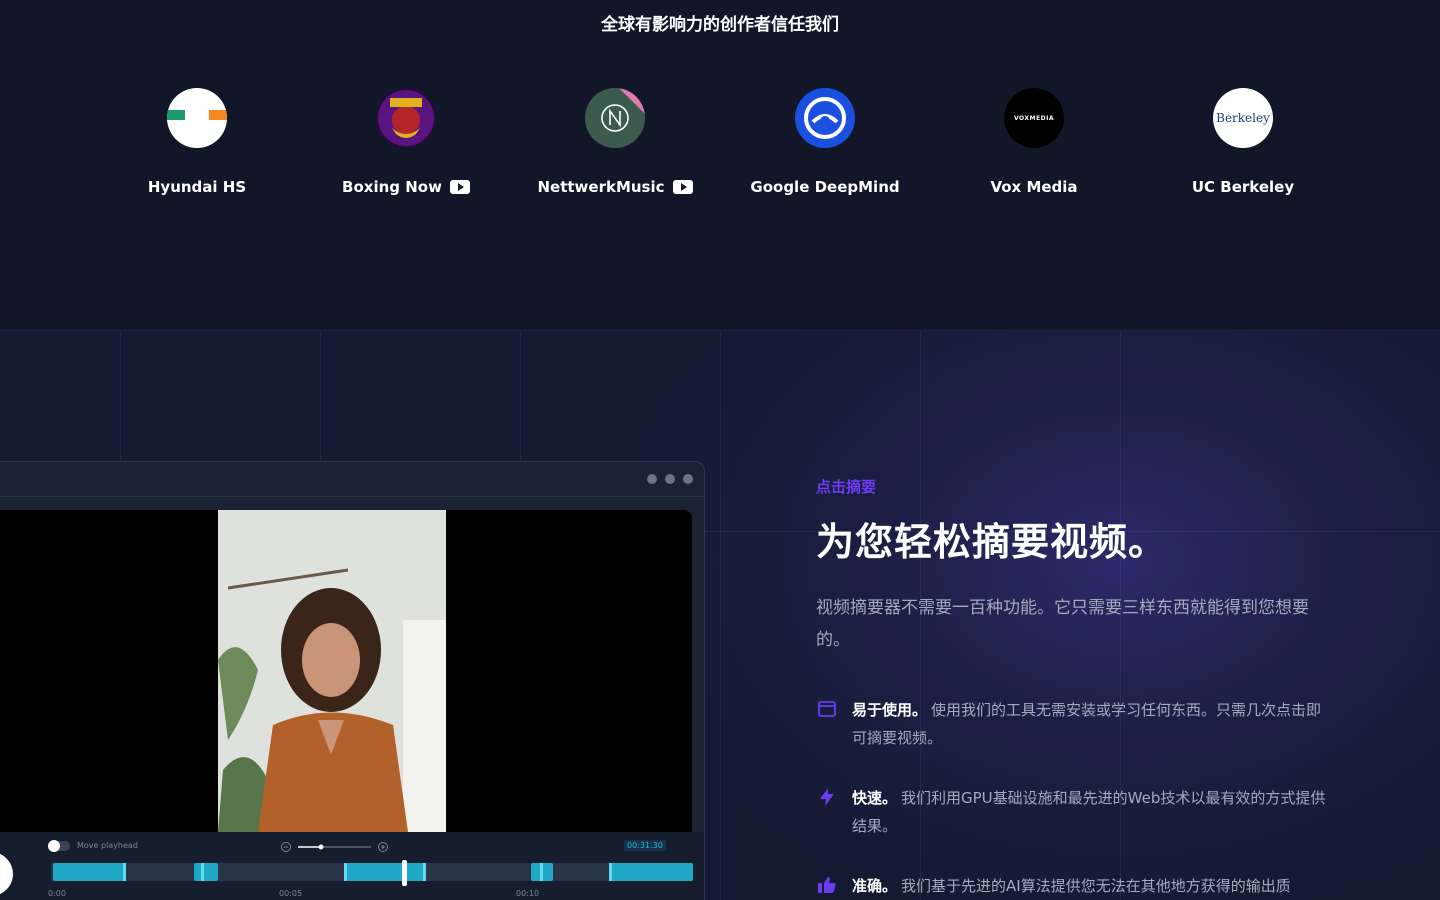 This screenshot has height=900, width=1440. What do you see at coordinates (720, 25) in the screenshot?
I see `creators-title: 全球有影响力的创作者信任我们` at bounding box center [720, 25].